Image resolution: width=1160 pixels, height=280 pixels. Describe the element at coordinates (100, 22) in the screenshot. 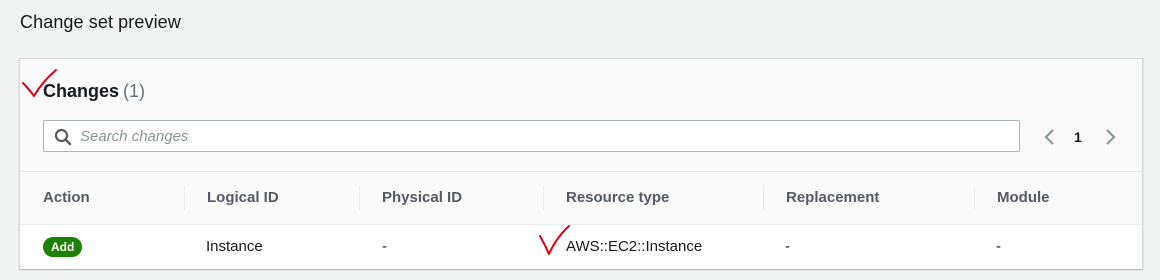

I see `page-title: Change set preview` at that location.